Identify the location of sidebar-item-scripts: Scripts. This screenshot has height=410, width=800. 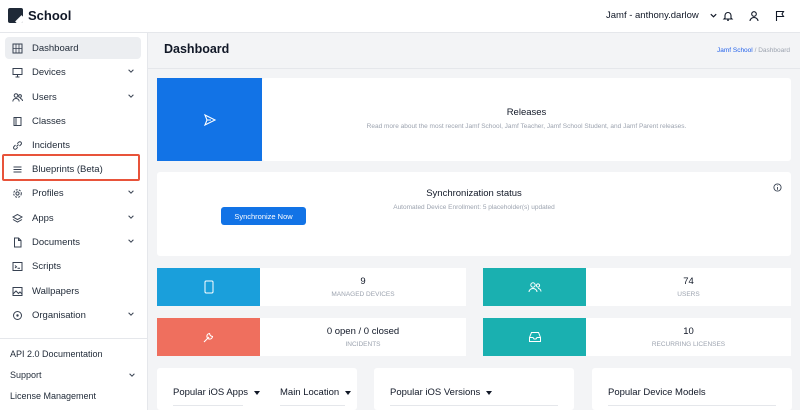
(73, 266).